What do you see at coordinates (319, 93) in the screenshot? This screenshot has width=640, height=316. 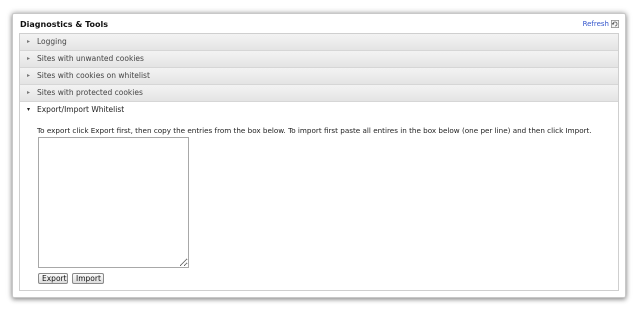 I see `section-protected-cookies: ▸ Sites with protected cookies` at bounding box center [319, 93].